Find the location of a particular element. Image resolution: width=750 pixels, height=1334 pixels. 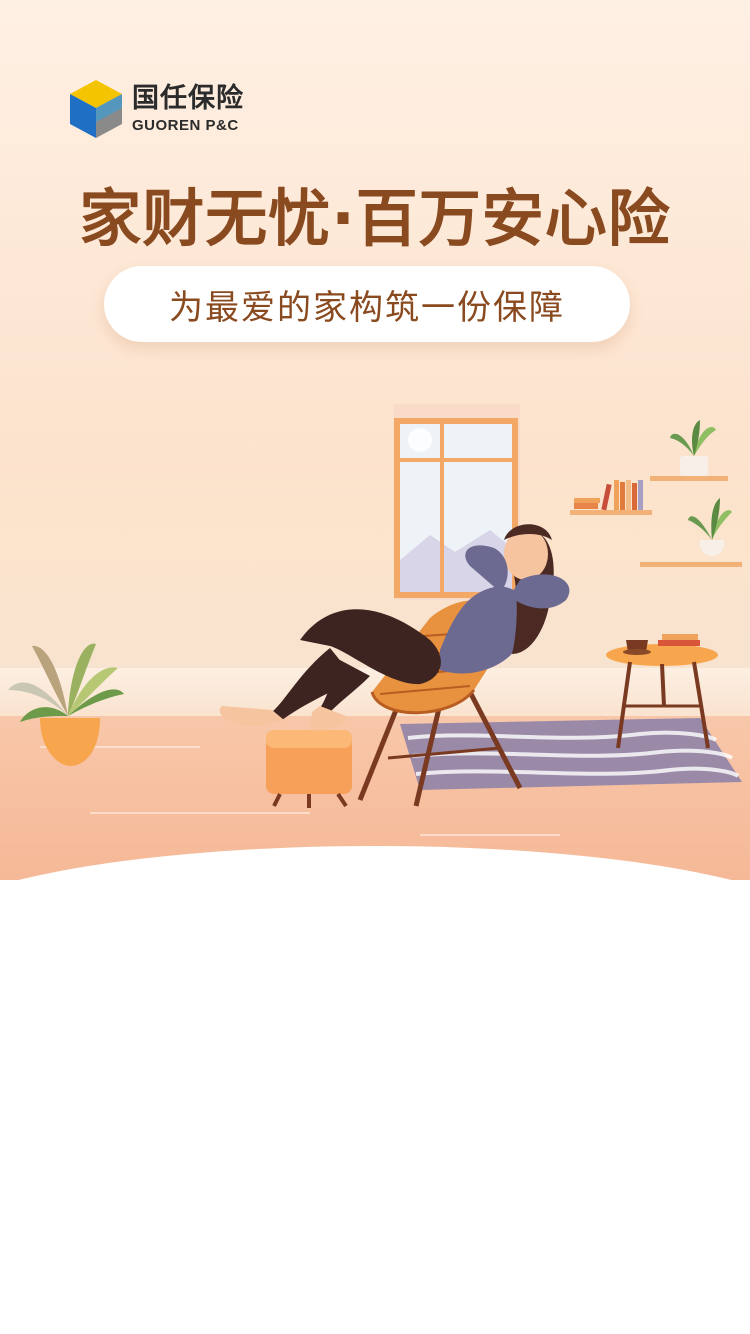

brand-name-cn: 国任保险 is located at coordinates (188, 98).